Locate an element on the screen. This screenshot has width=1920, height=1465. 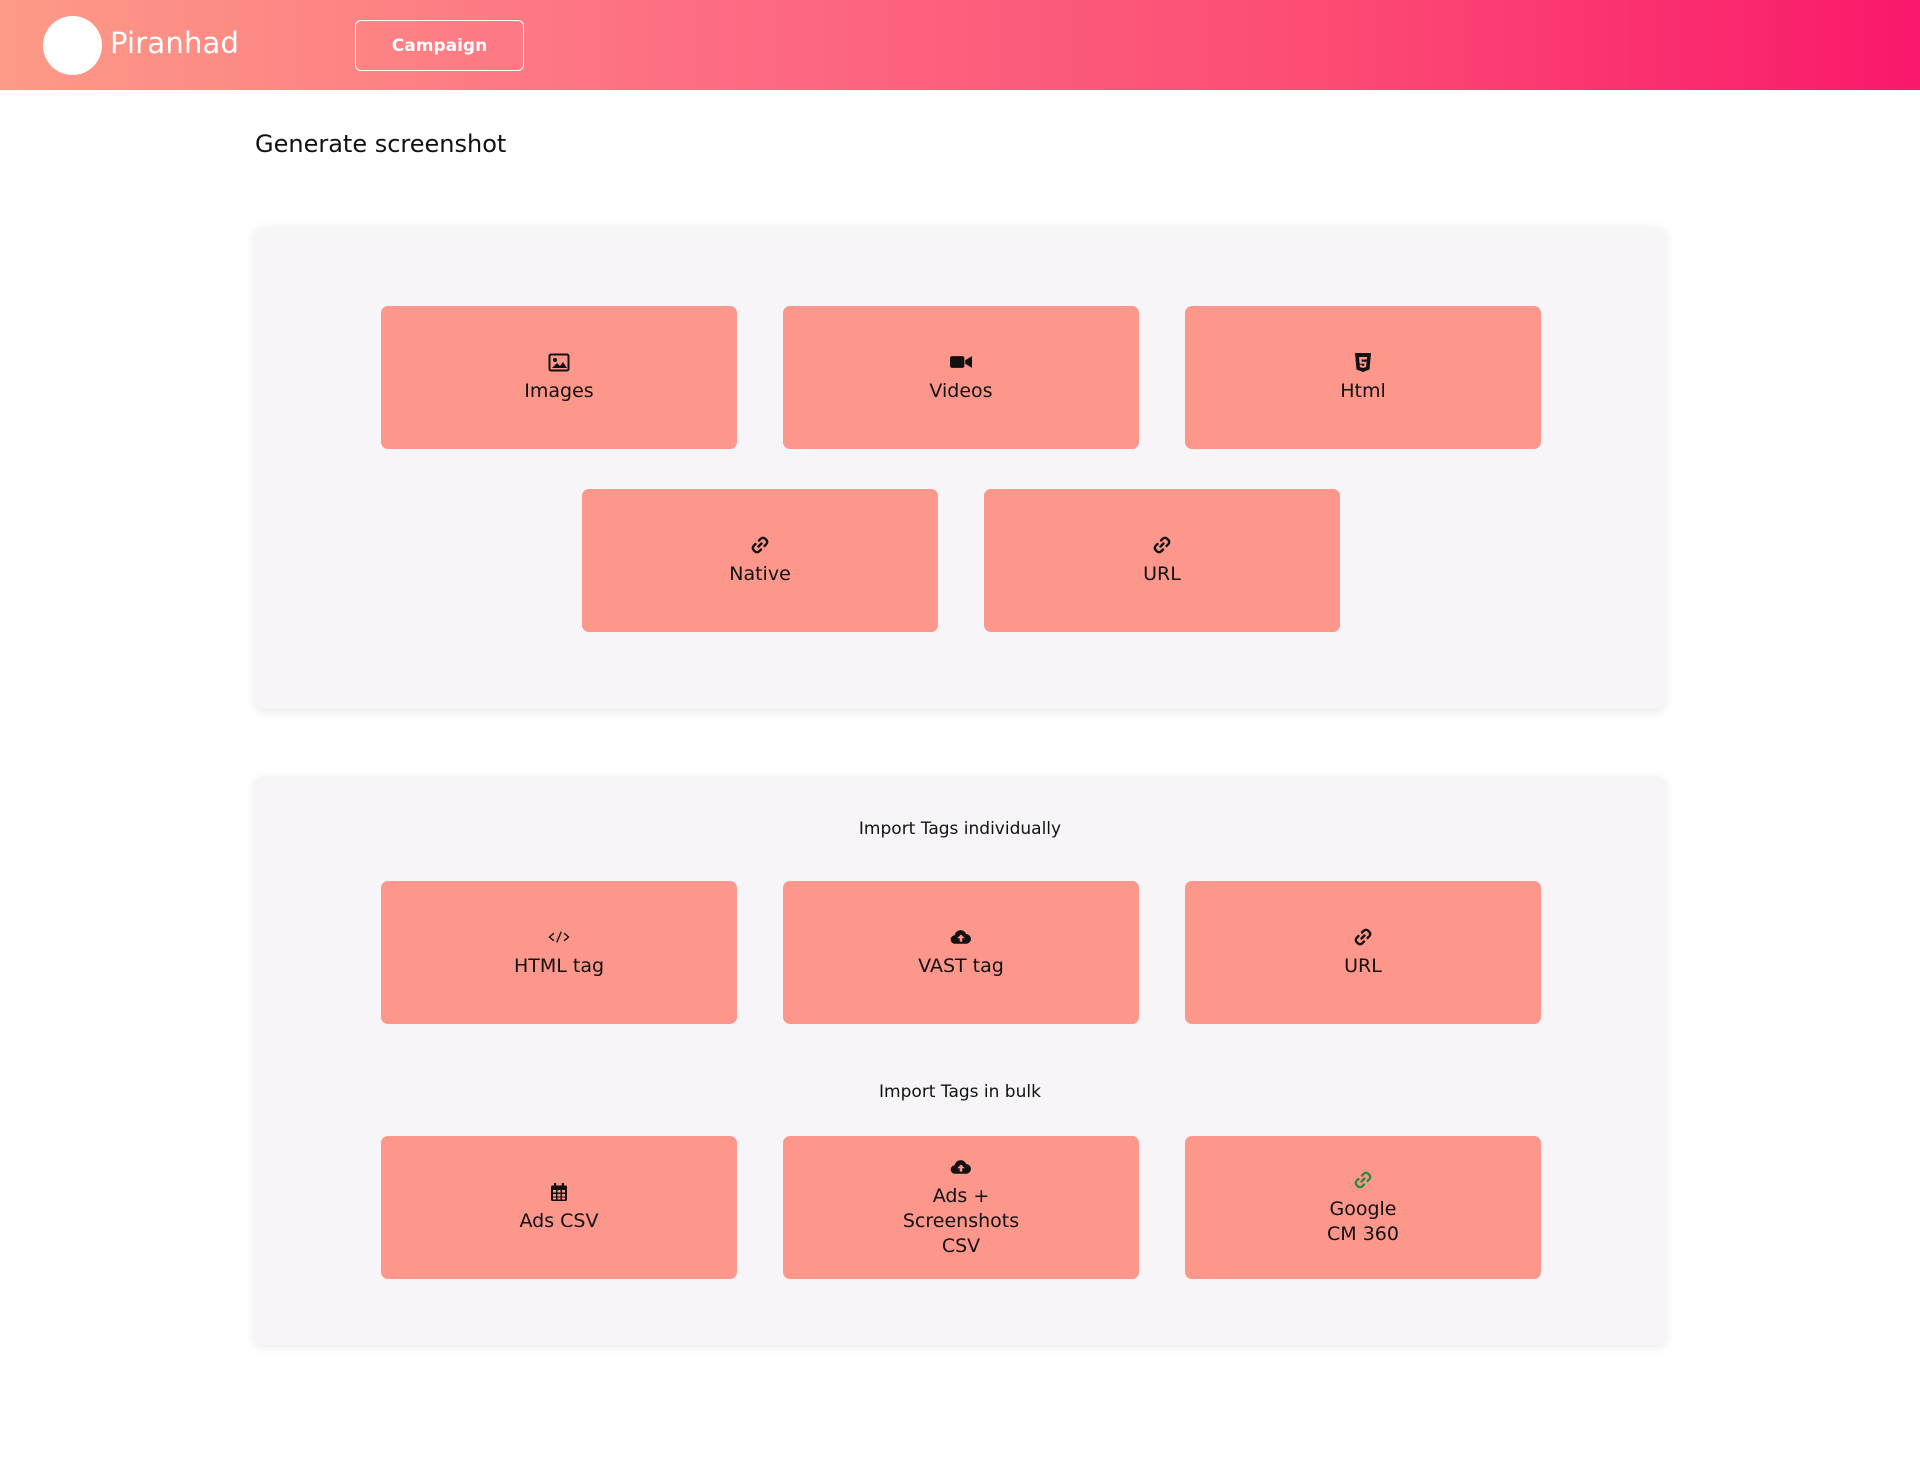
vast-tag-tile: VAST tag is located at coordinates (961, 952).